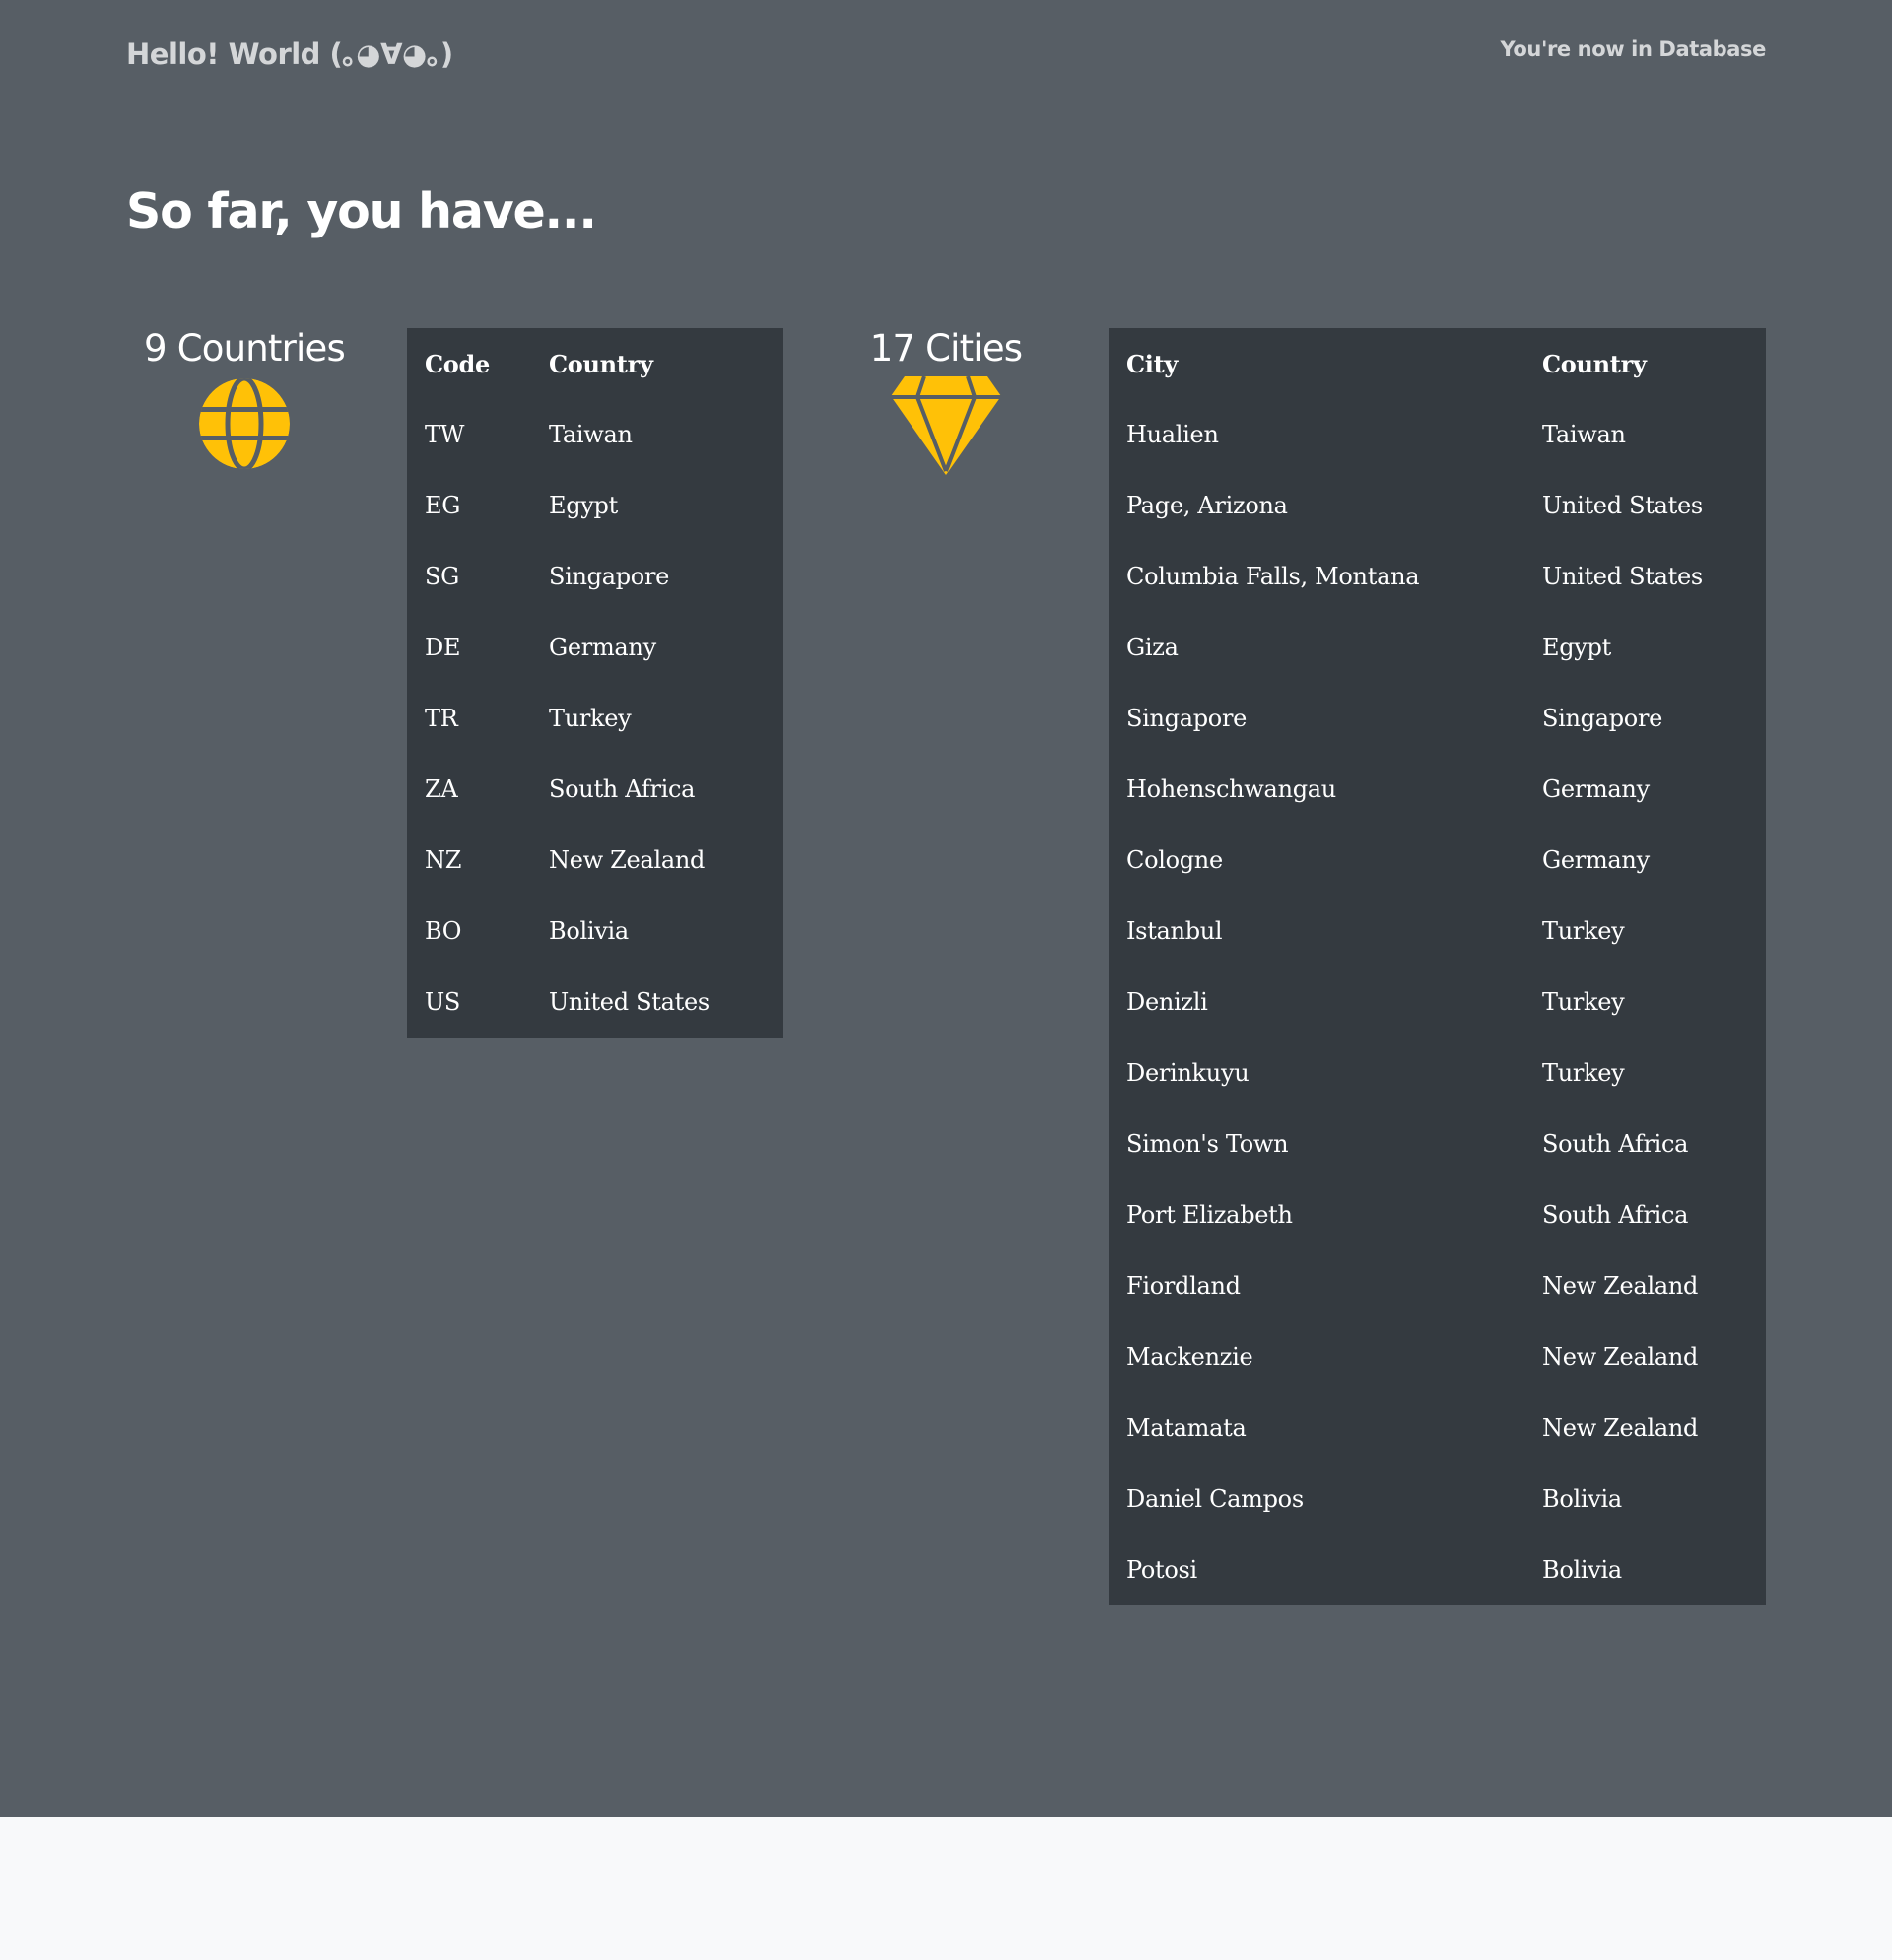 The width and height of the screenshot is (1892, 1960). What do you see at coordinates (445, 434) in the screenshot?
I see `country-code-cell: TW` at bounding box center [445, 434].